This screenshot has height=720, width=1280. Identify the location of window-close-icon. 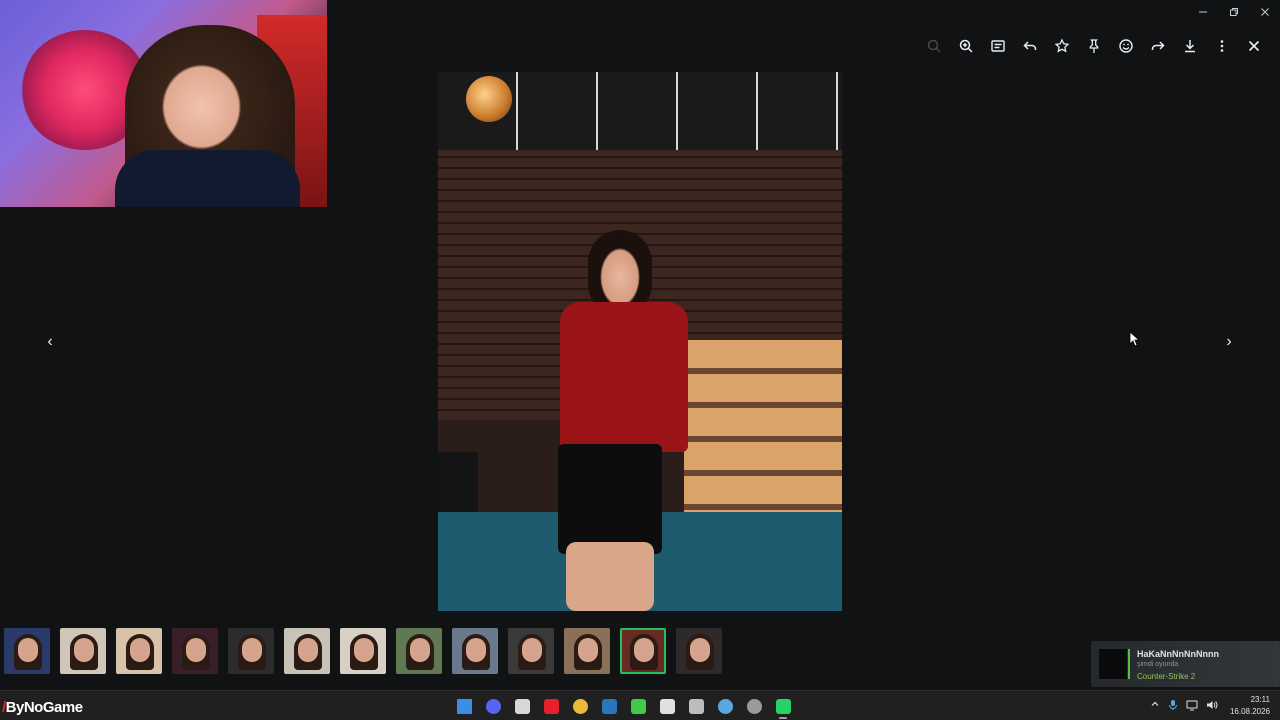
(1265, 12).